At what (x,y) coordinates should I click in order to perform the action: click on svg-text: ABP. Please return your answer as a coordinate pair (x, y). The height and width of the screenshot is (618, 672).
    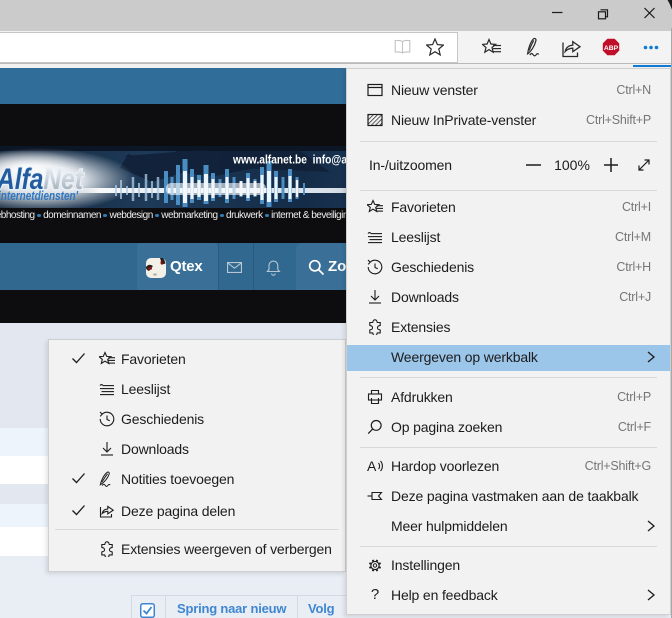
    Looking at the image, I should click on (611, 48).